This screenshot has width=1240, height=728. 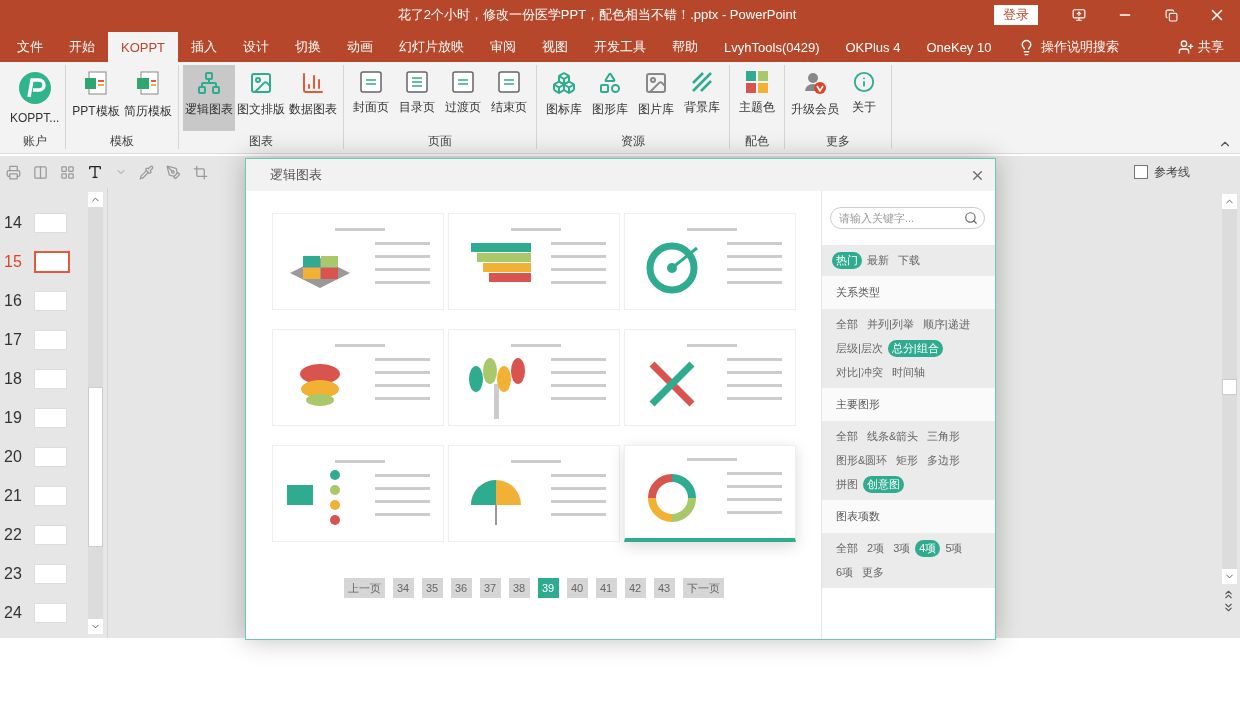 I want to click on ribbon-tab: 开始, so click(x=82, y=47).